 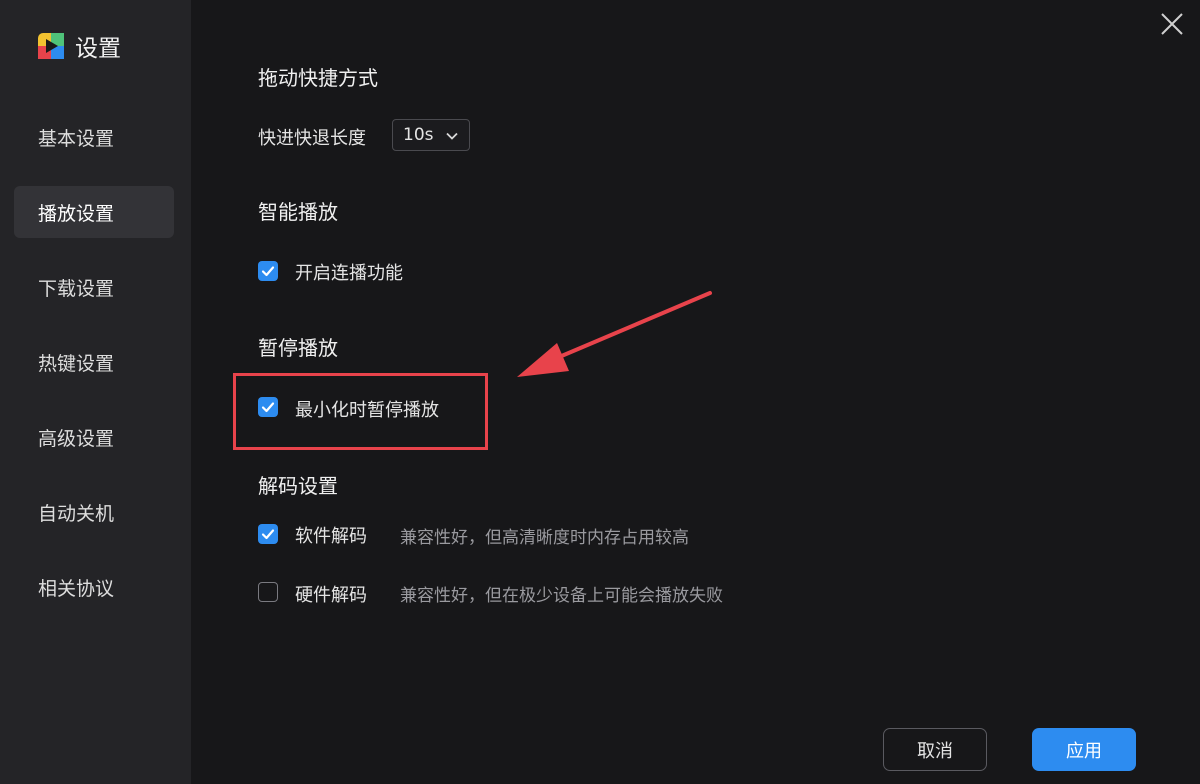 I want to click on seek-length-label: 快进快退长度, so click(x=312, y=138).